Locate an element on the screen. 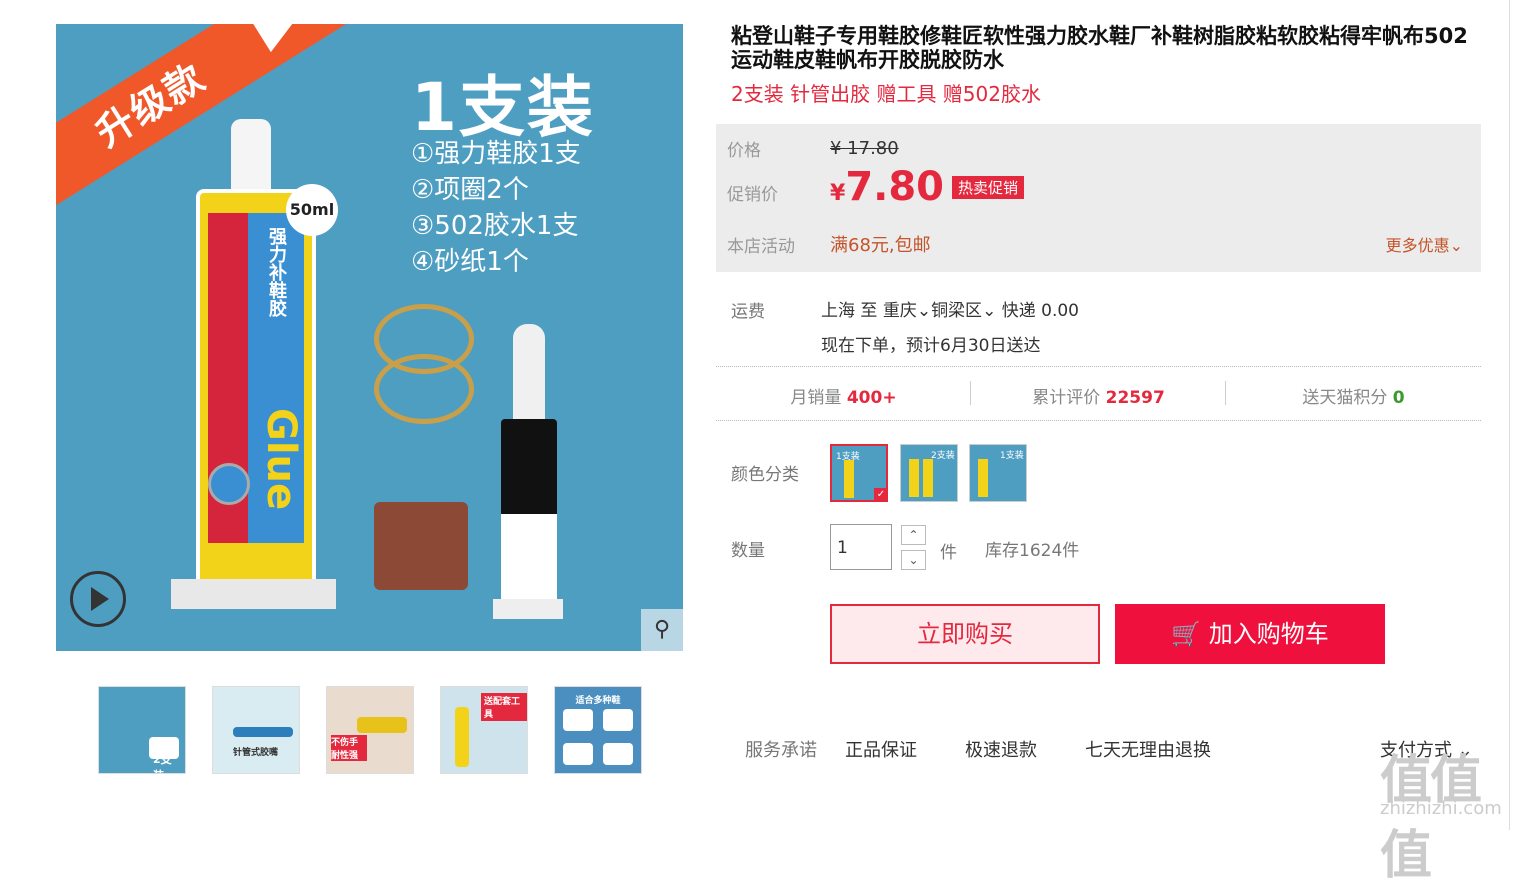 The height and width of the screenshot is (888, 1527). promo-price: ¥7.80 is located at coordinates (887, 187).